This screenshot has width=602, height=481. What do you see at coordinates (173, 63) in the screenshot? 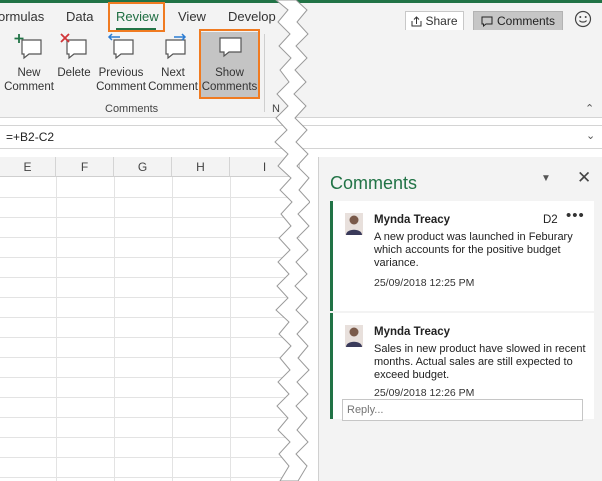
I see `next-comment-button: Next Comment` at bounding box center [173, 63].